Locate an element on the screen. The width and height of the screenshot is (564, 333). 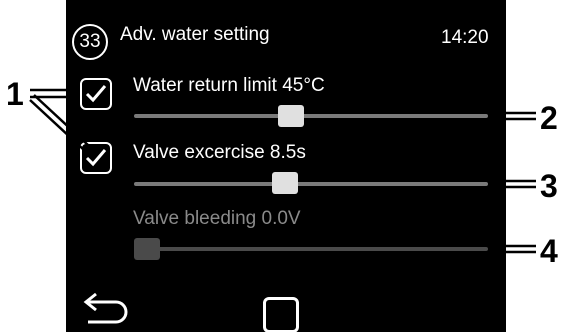
clock-time: 14:20 is located at coordinates (465, 37).